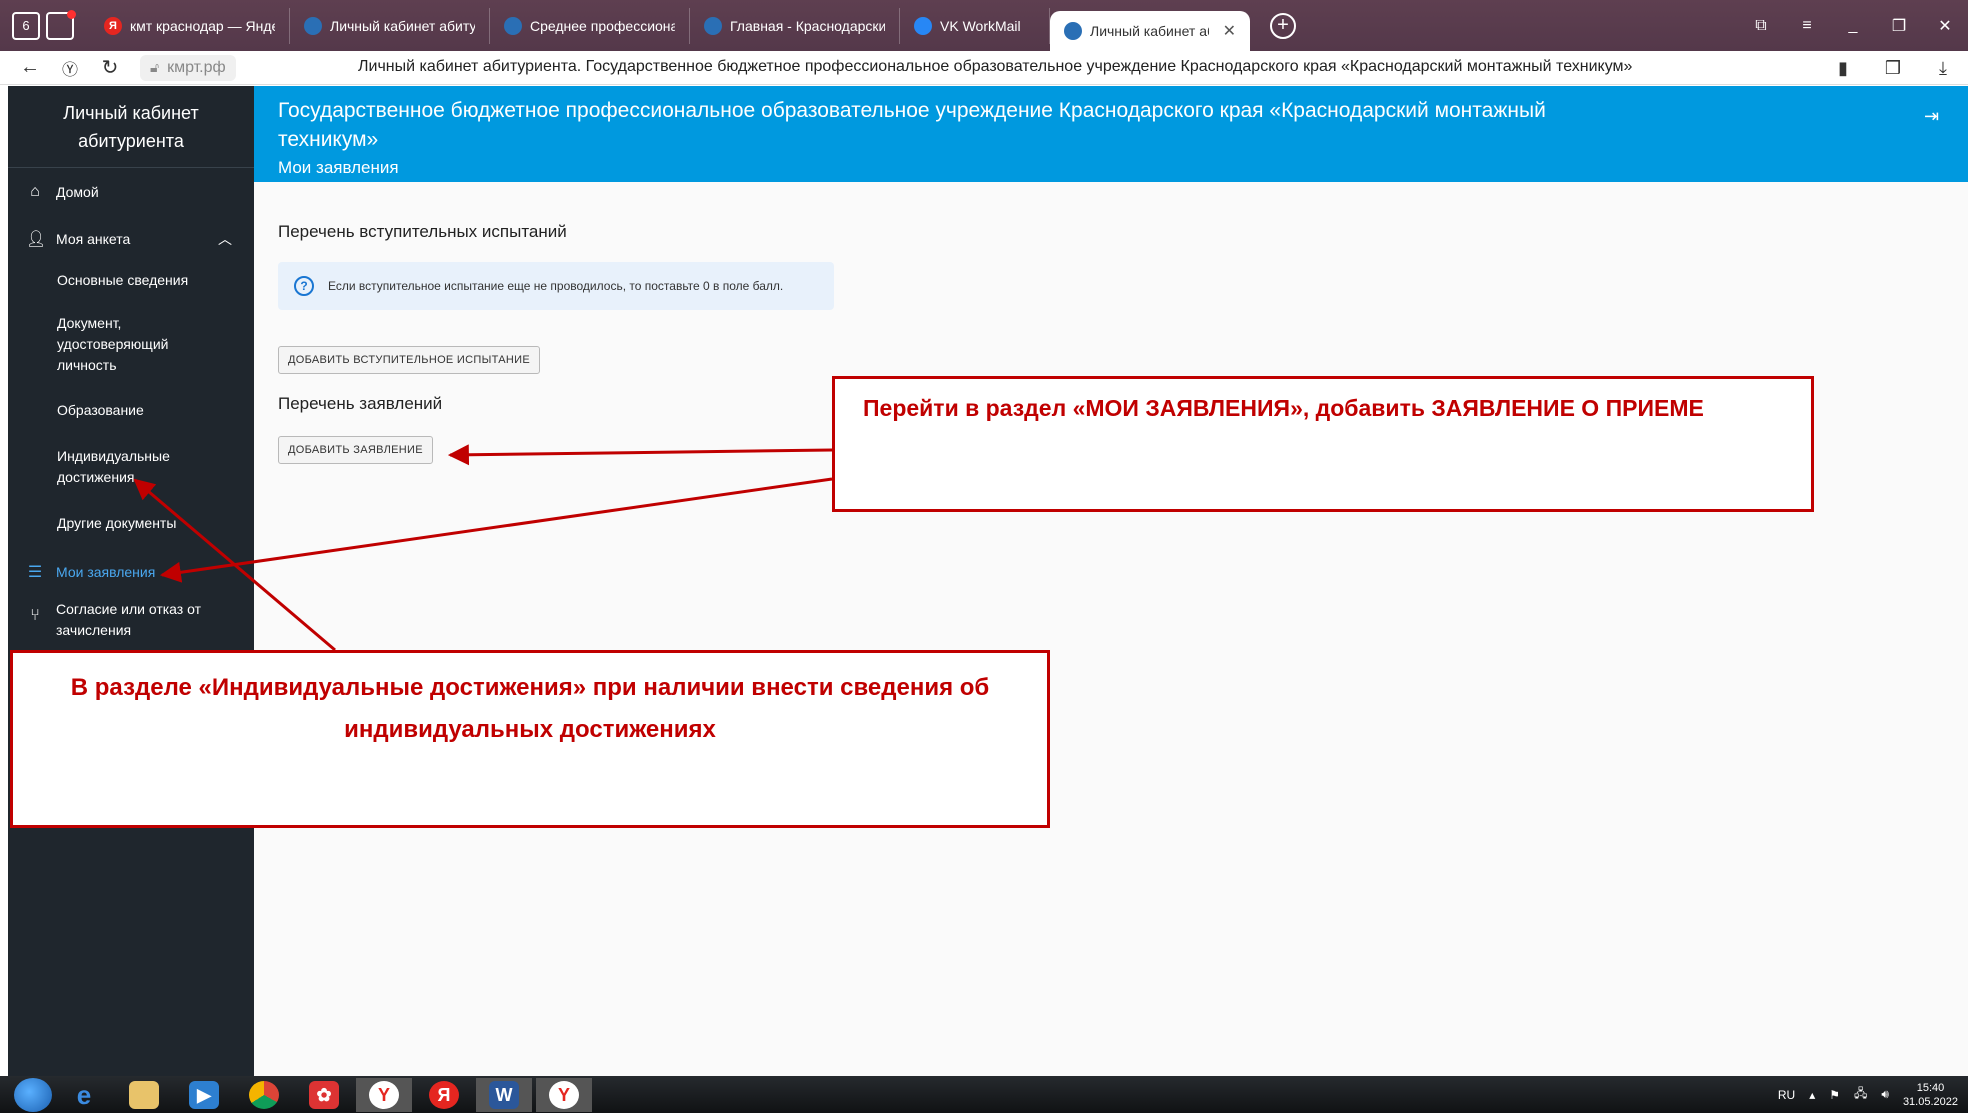  I want to click on tab-label: Личный кабинет абиту, so click(1149, 31).